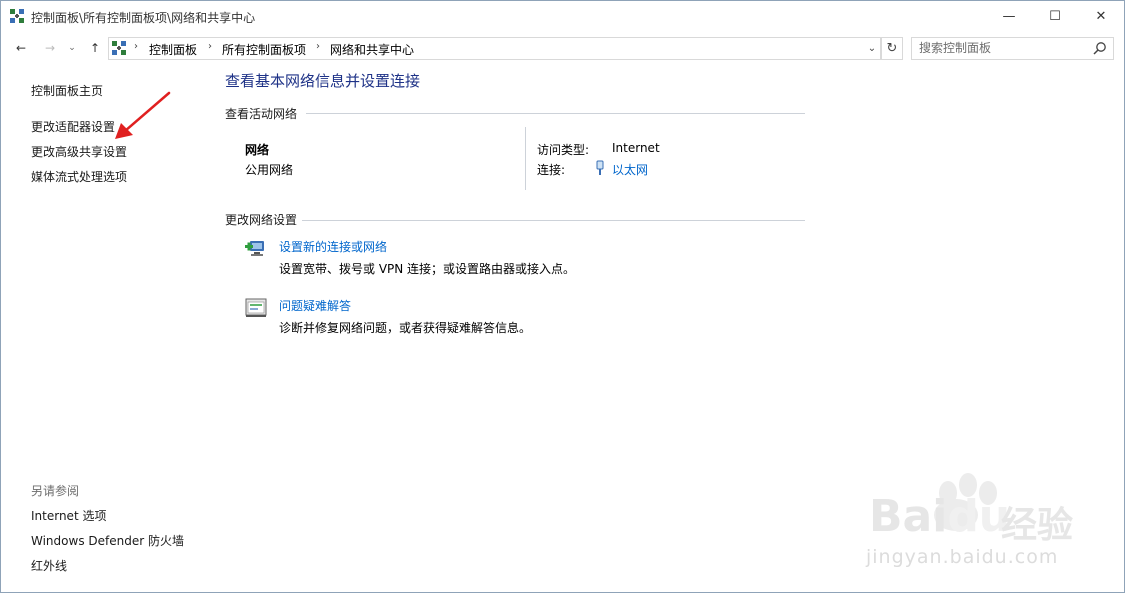  I want to click on back-button: ←, so click(21, 48).